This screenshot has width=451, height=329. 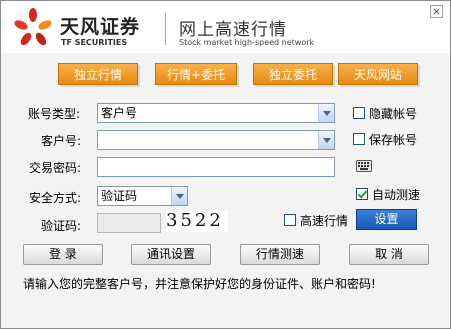 What do you see at coordinates (100, 27) in the screenshot?
I see `brand-name: 天风证券` at bounding box center [100, 27].